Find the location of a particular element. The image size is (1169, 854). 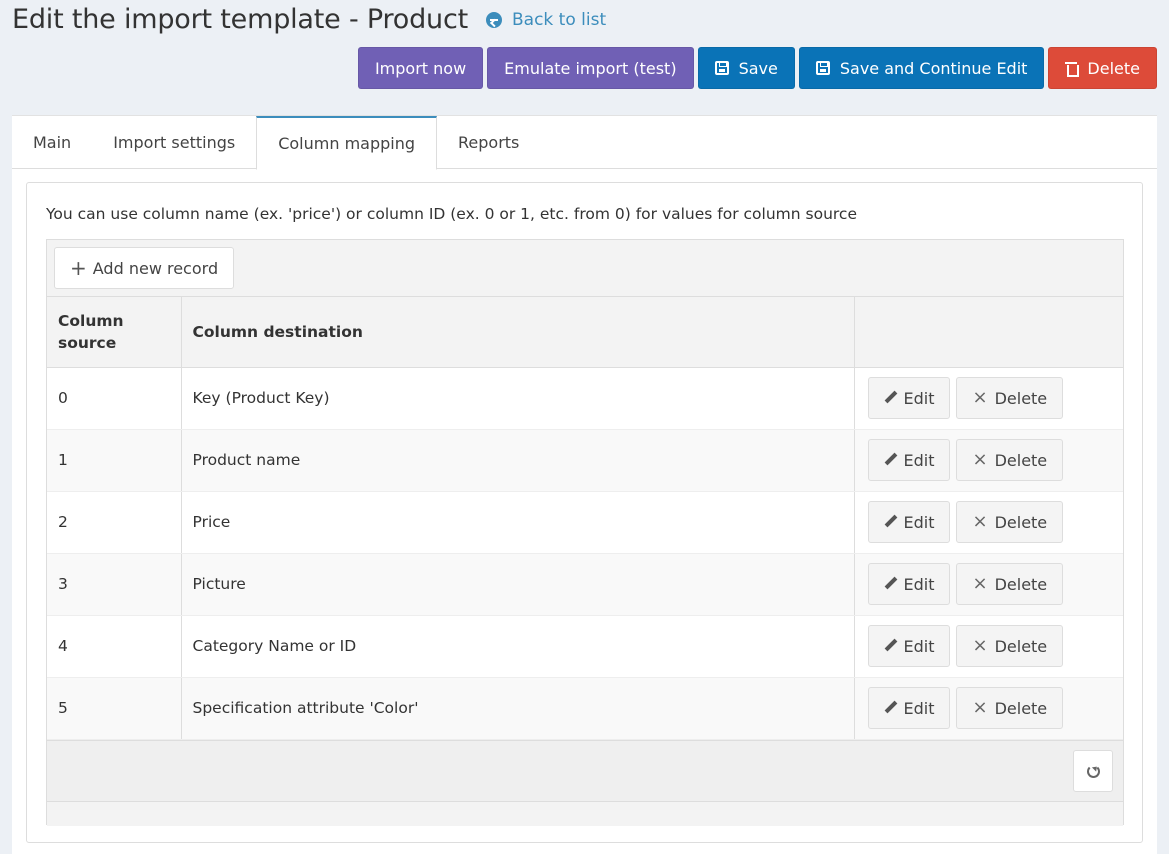

table-row: 2 Price Edit × Delete is located at coordinates (585, 522).